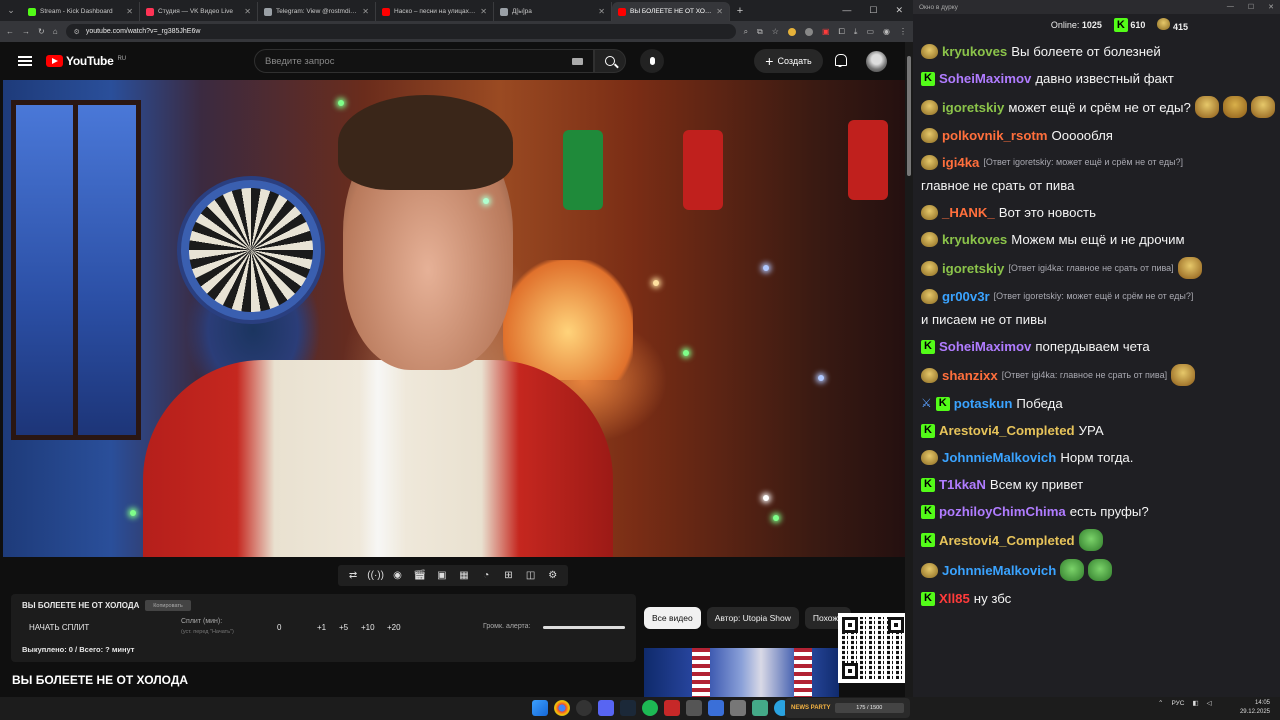 The image size is (1280, 720). What do you see at coordinates (418, 61) in the screenshot?
I see `search-input` at bounding box center [418, 61].